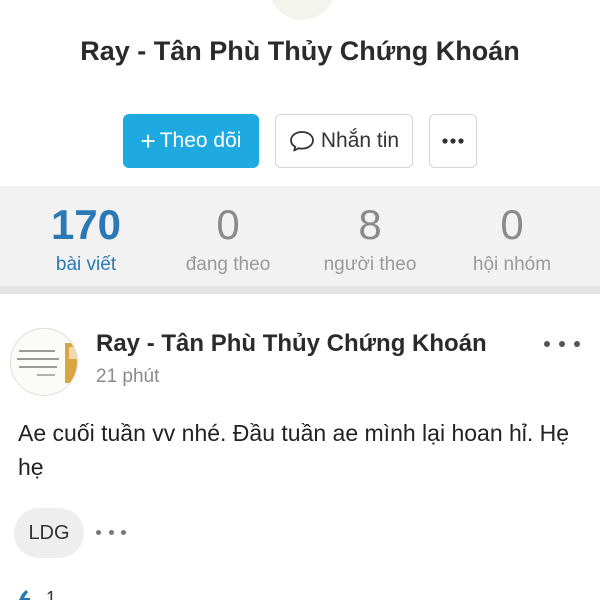 The height and width of the screenshot is (600, 600). Describe the element at coordinates (370, 265) in the screenshot. I see `stat-label: người theo` at that location.